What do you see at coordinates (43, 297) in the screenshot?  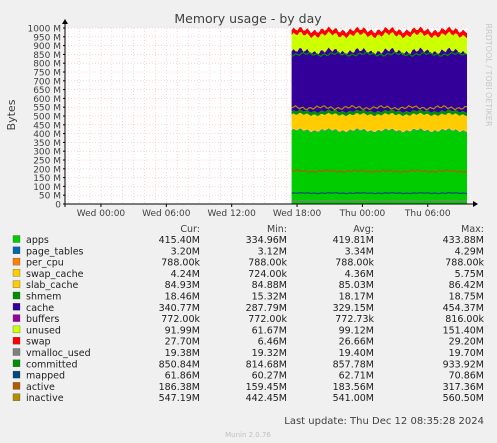 I see `legend-series-name: shmem` at bounding box center [43, 297].